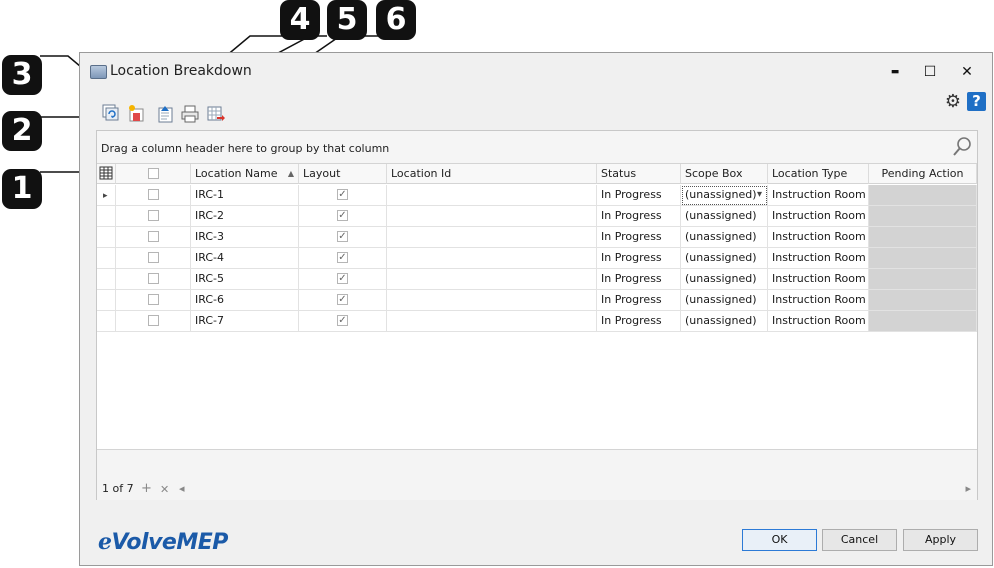 The image size is (994, 568). What do you see at coordinates (779, 540) in the screenshot?
I see `ok-button: OK` at bounding box center [779, 540].